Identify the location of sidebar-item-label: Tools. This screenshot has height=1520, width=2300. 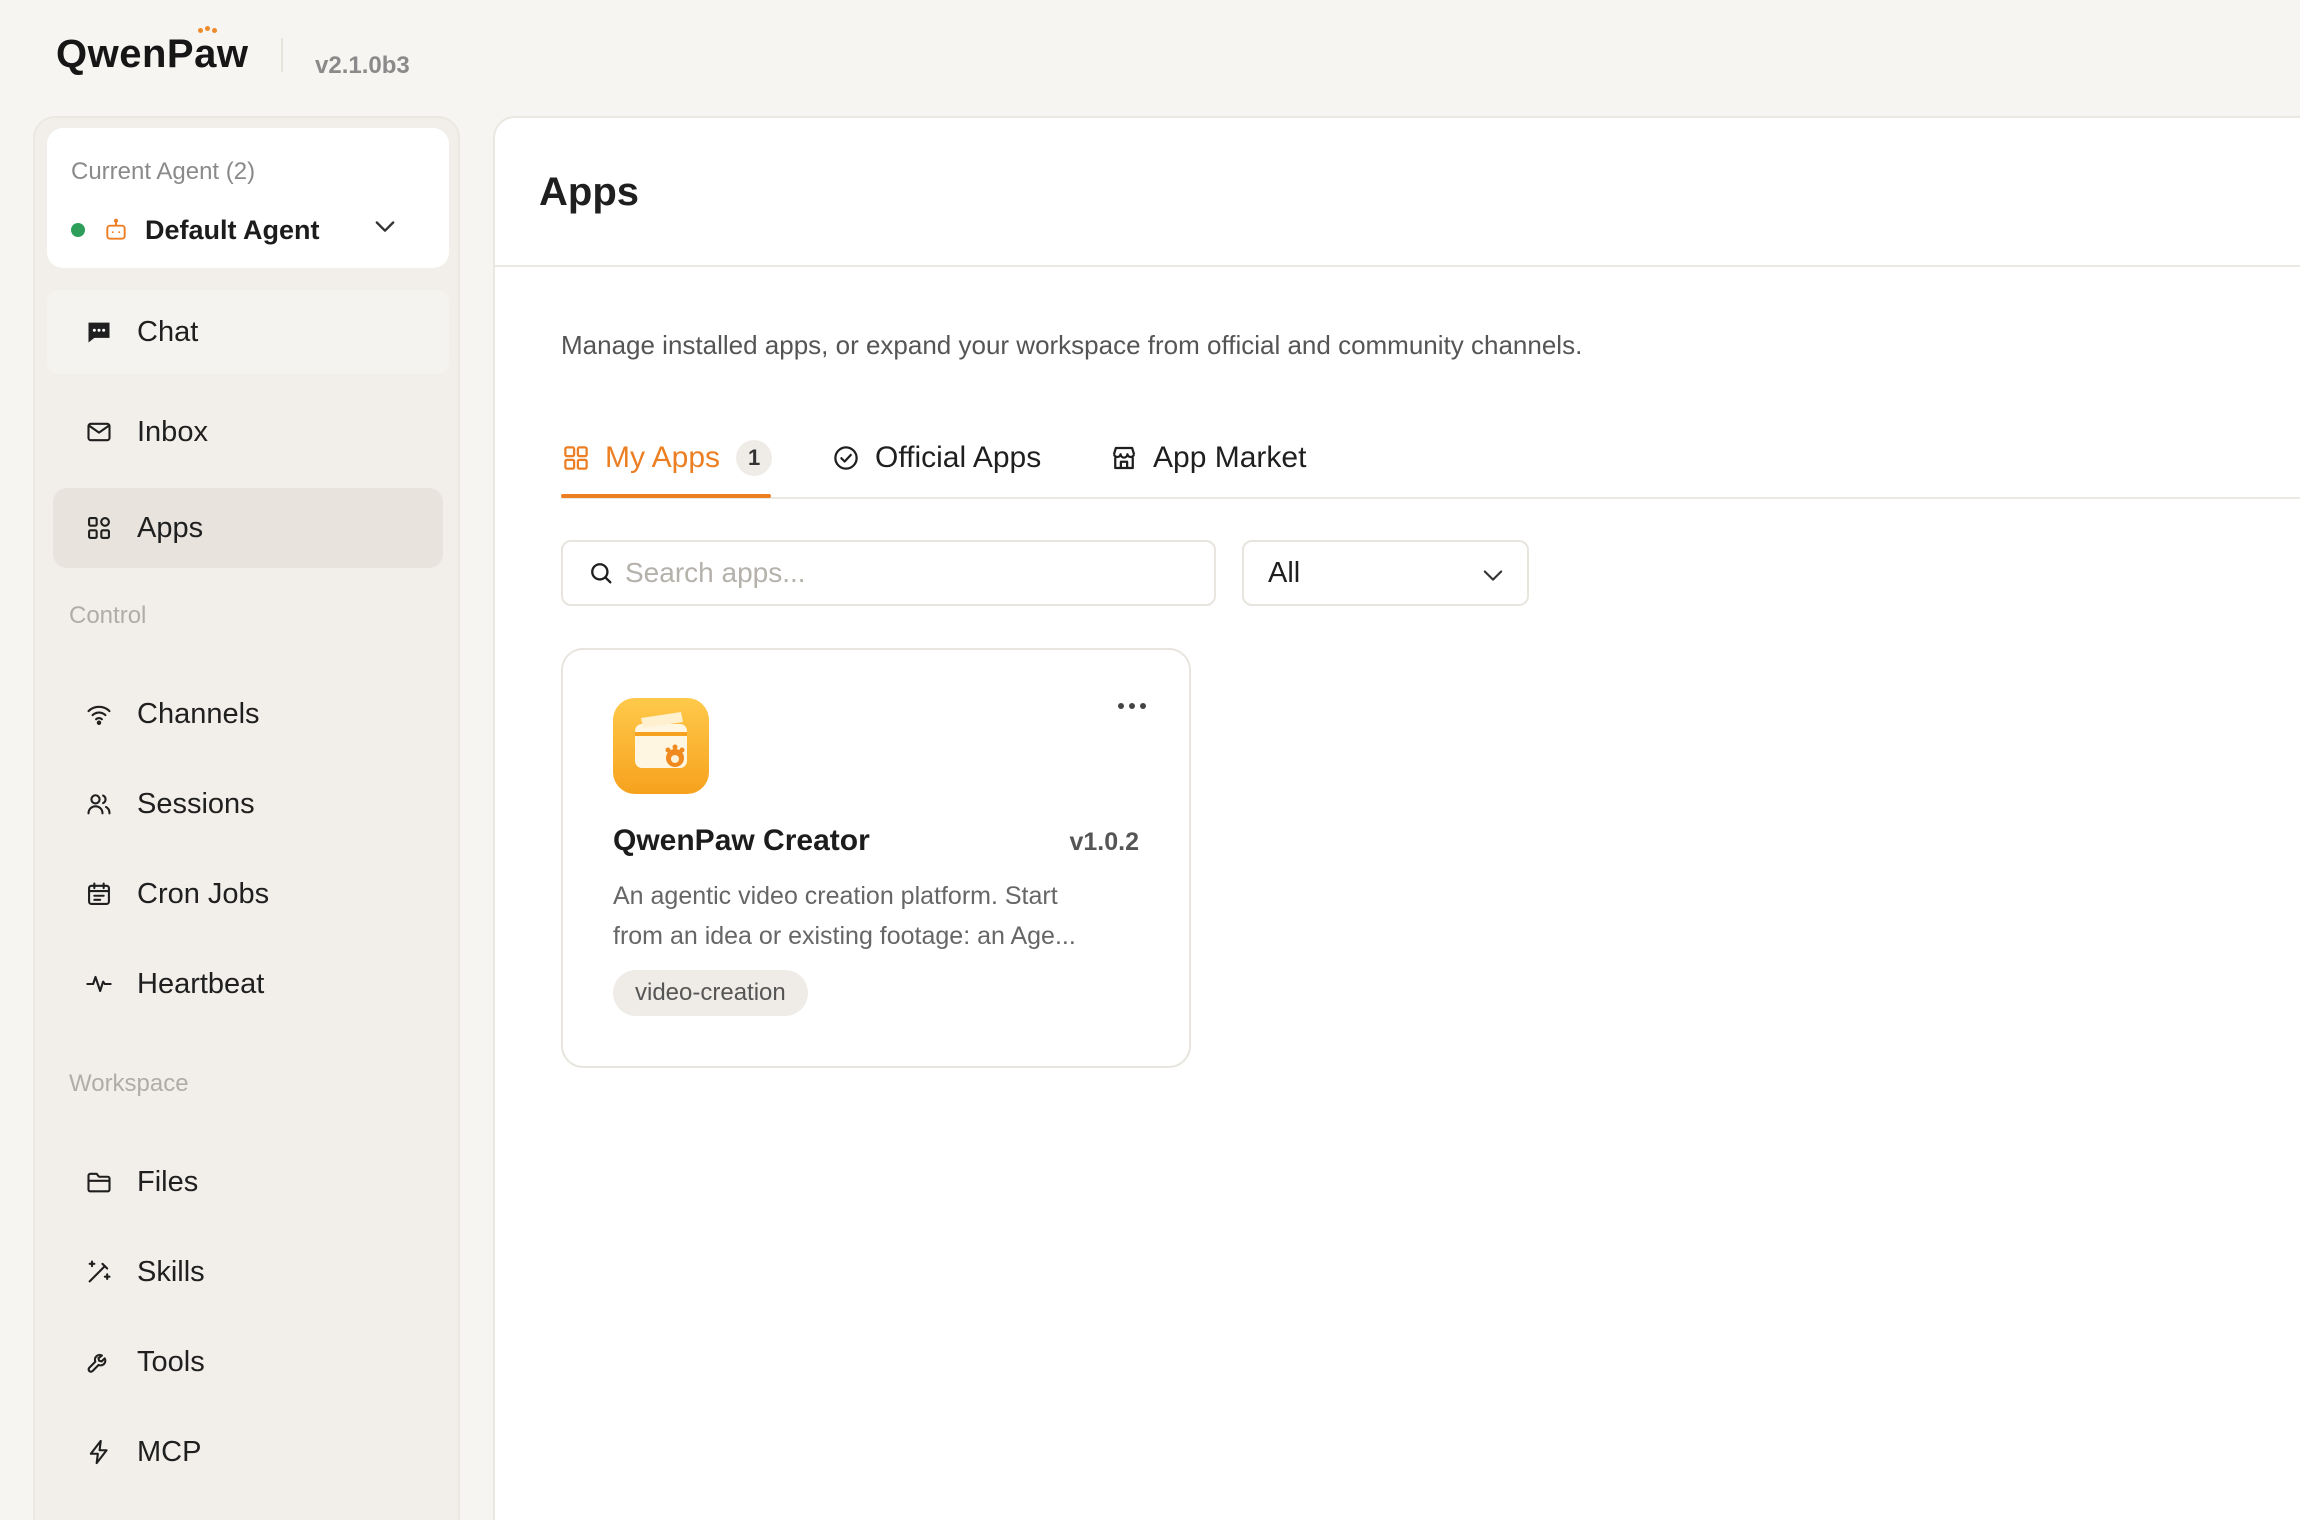
(171, 1361).